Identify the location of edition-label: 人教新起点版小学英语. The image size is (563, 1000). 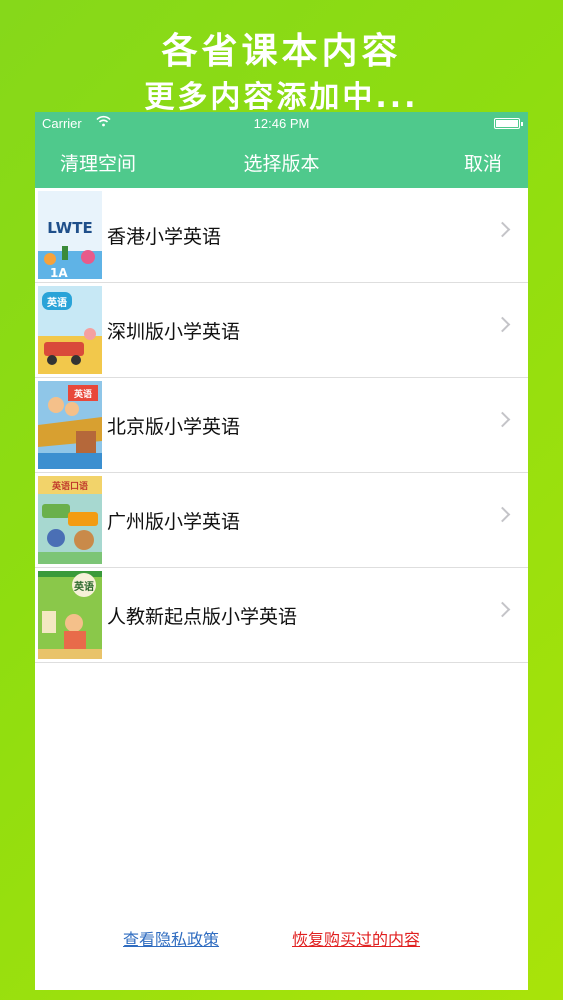
(202, 617).